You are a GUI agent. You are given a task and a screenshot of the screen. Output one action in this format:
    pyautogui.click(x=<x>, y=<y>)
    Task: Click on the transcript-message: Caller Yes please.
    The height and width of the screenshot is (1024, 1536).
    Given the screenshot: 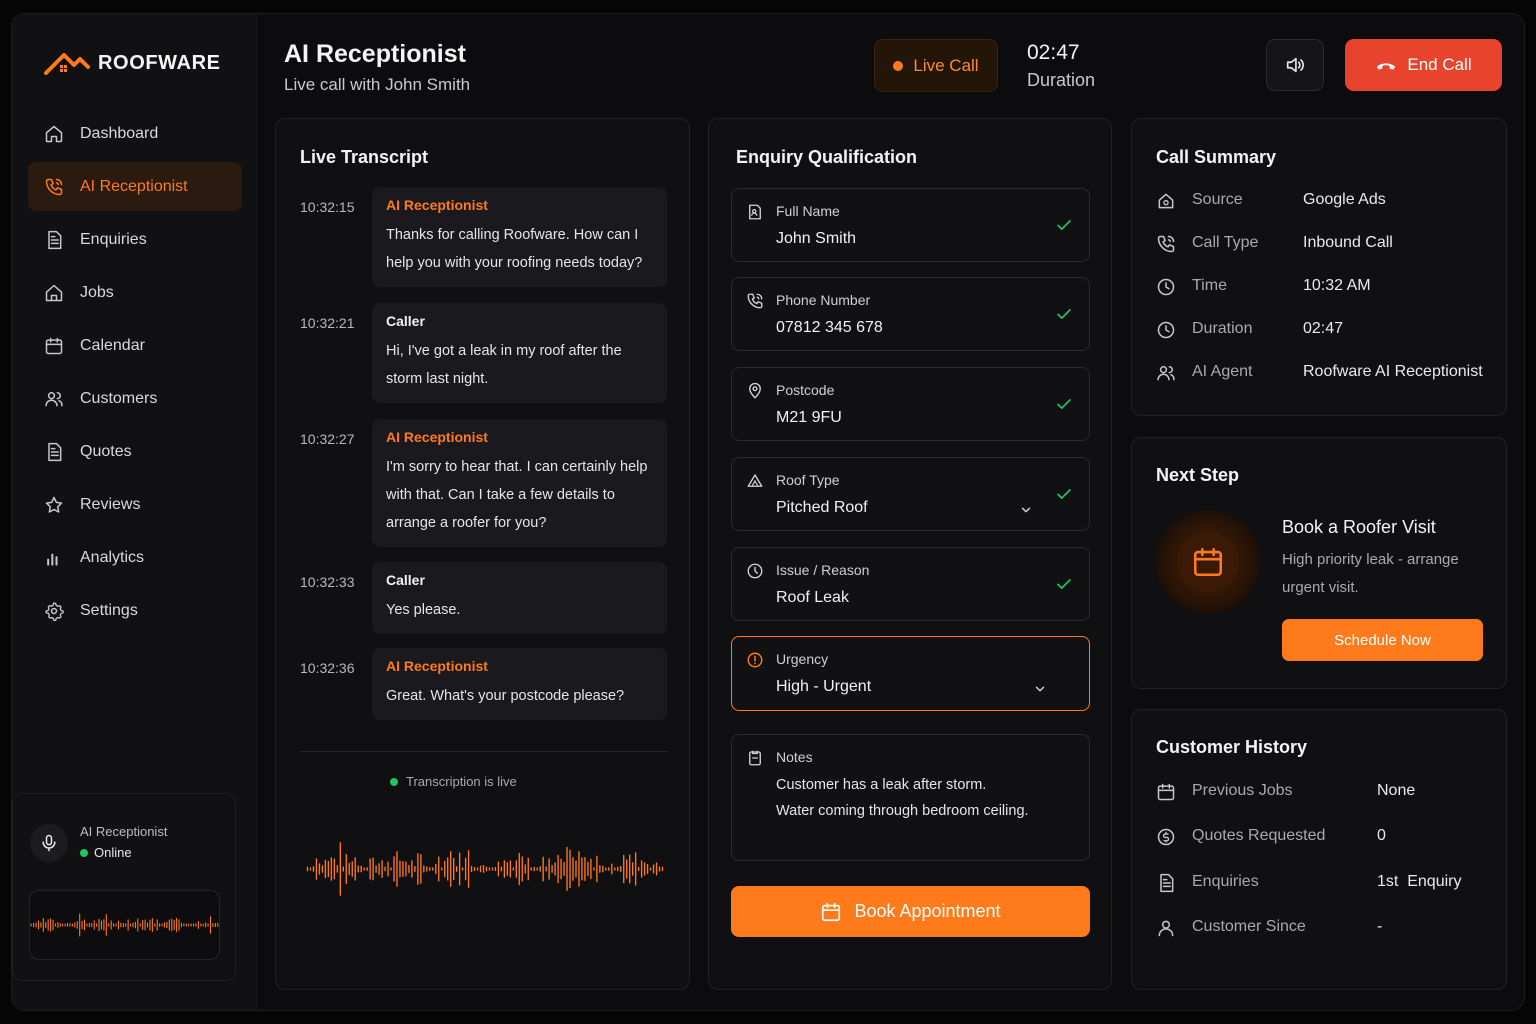 What is the action you would take?
    pyautogui.click(x=519, y=598)
    